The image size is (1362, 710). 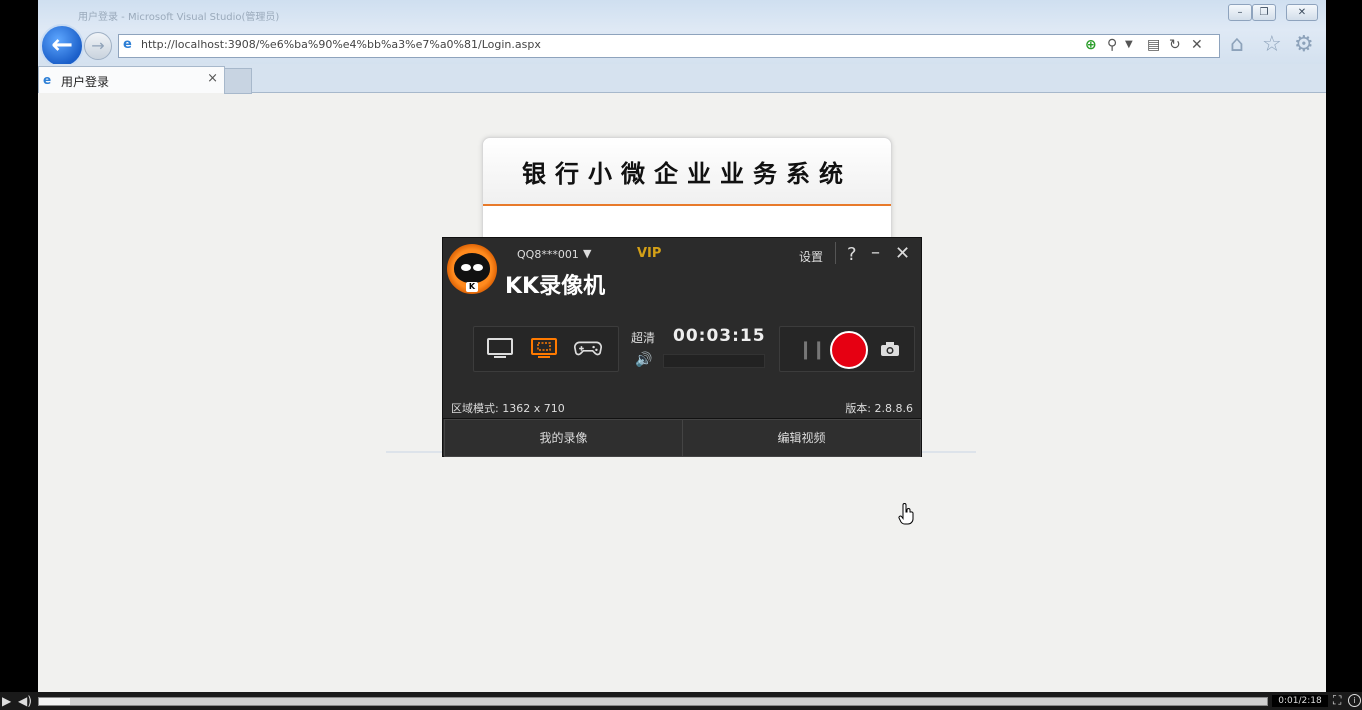 I want to click on record-button, so click(x=849, y=350).